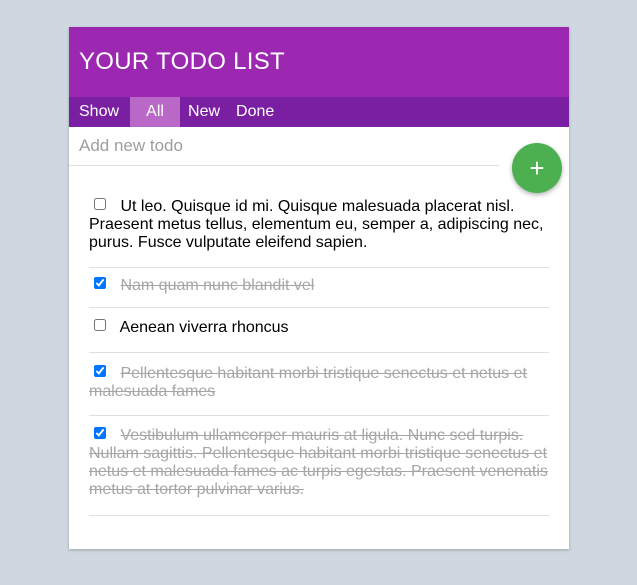  Describe the element at coordinates (255, 112) in the screenshot. I see `tab-done: Done` at that location.